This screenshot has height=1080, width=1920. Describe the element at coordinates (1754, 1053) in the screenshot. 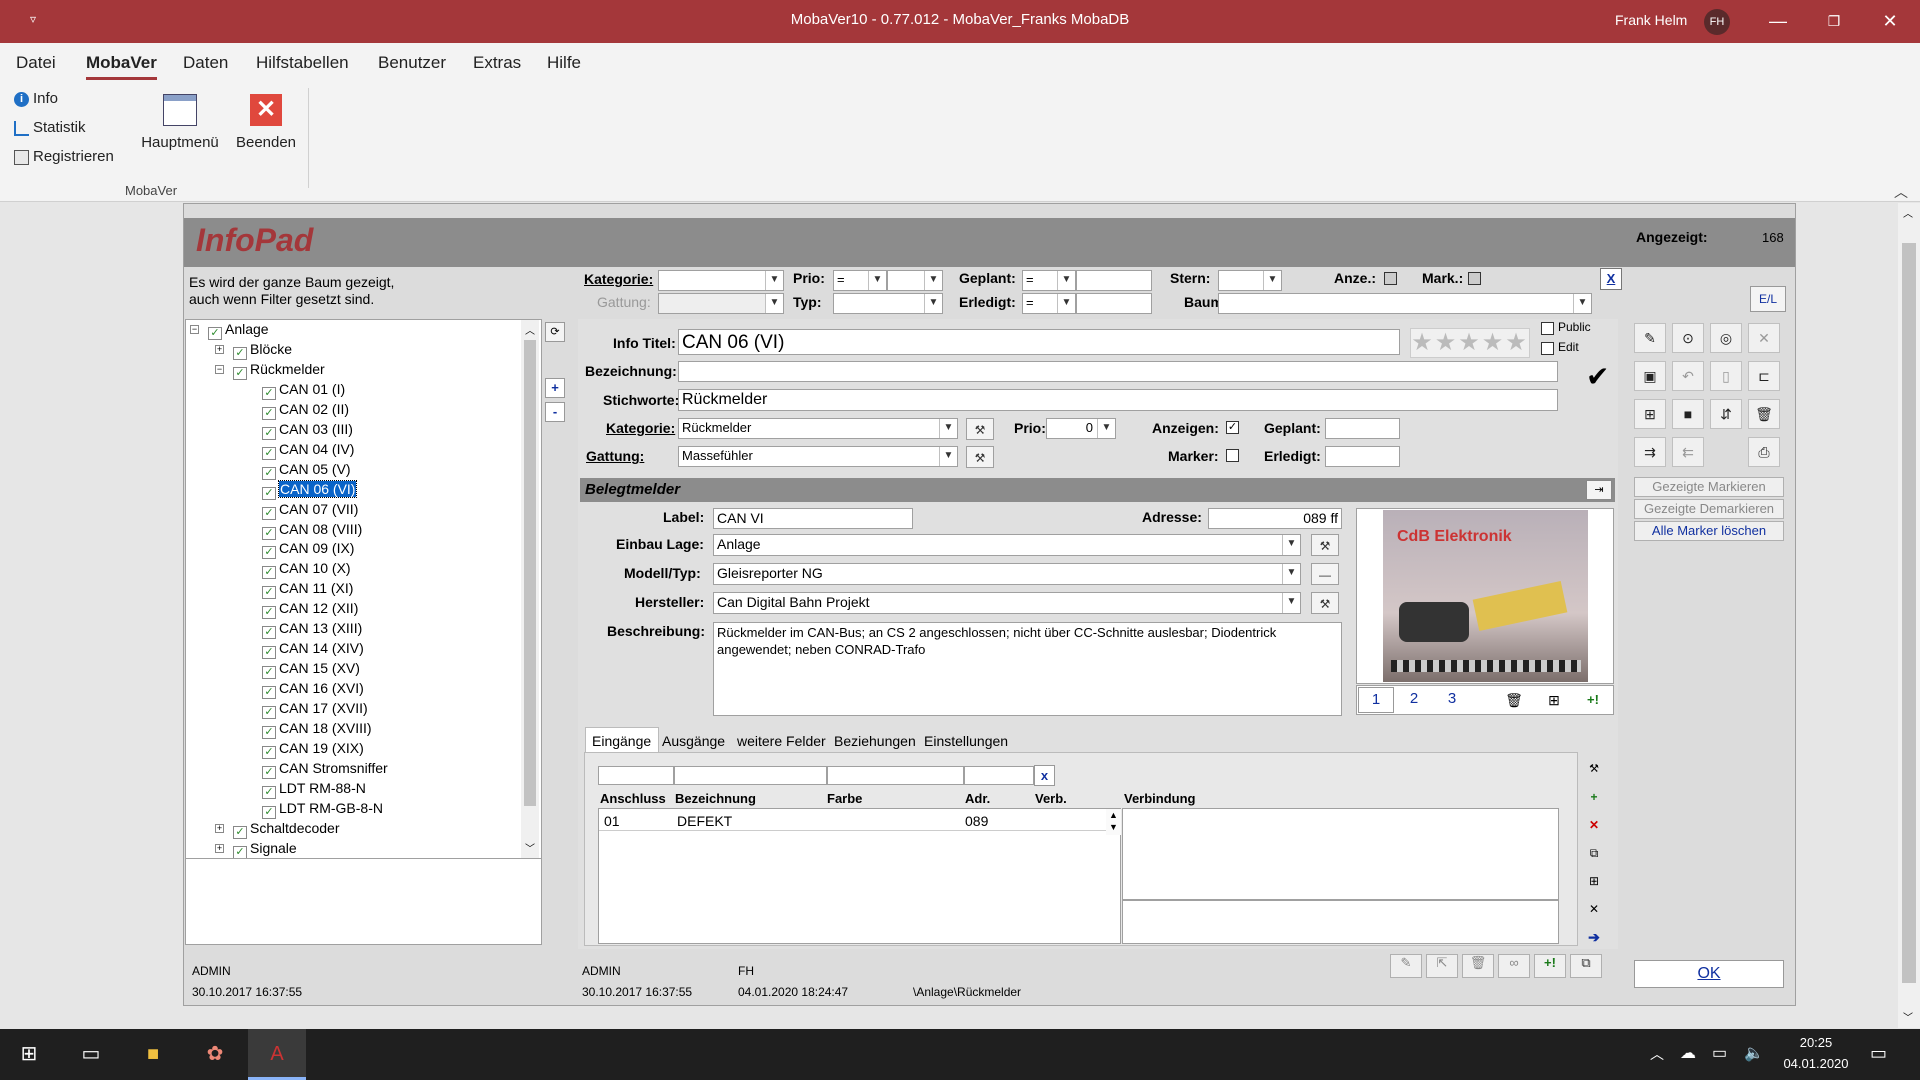

I see `volume-icon: 🔈` at that location.